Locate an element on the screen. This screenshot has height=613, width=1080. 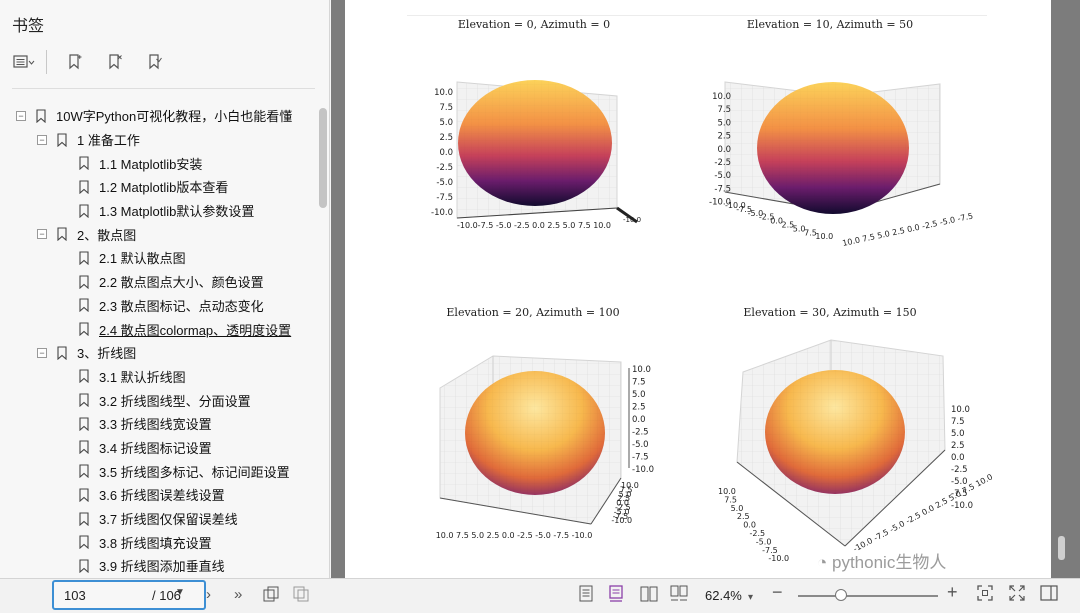
bookmark-label: 3.6 折线图误差线设置 is located at coordinates (162, 496).